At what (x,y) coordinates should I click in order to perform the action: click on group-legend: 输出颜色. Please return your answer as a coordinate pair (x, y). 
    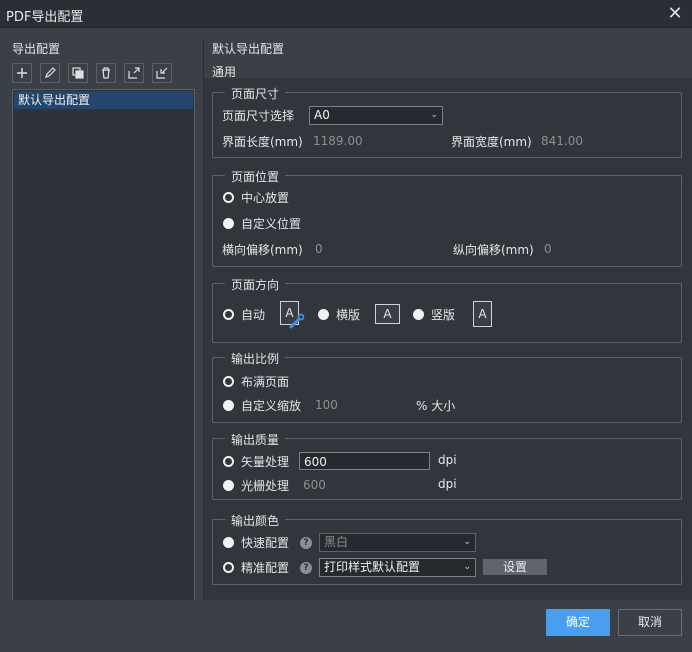
    Looking at the image, I should click on (255, 520).